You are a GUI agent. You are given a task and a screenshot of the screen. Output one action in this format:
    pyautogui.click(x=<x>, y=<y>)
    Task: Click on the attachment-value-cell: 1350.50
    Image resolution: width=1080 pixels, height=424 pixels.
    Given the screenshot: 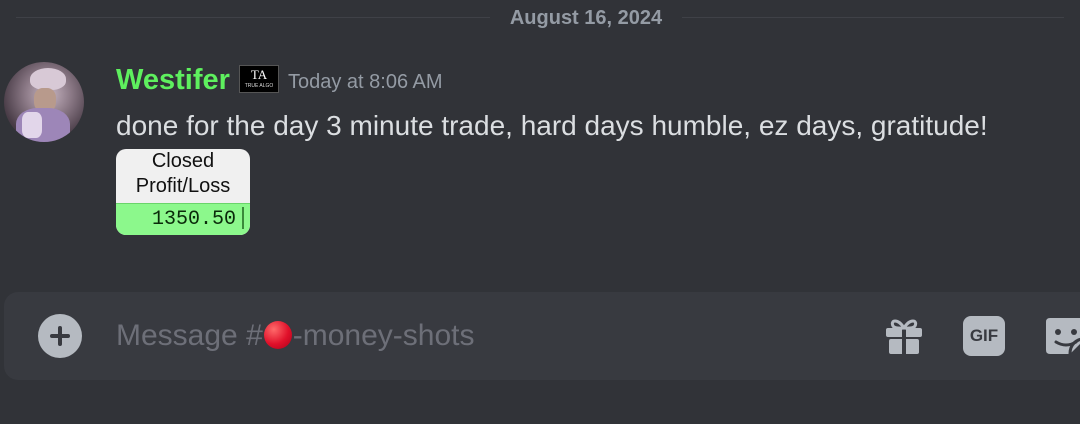 What is the action you would take?
    pyautogui.click(x=183, y=219)
    